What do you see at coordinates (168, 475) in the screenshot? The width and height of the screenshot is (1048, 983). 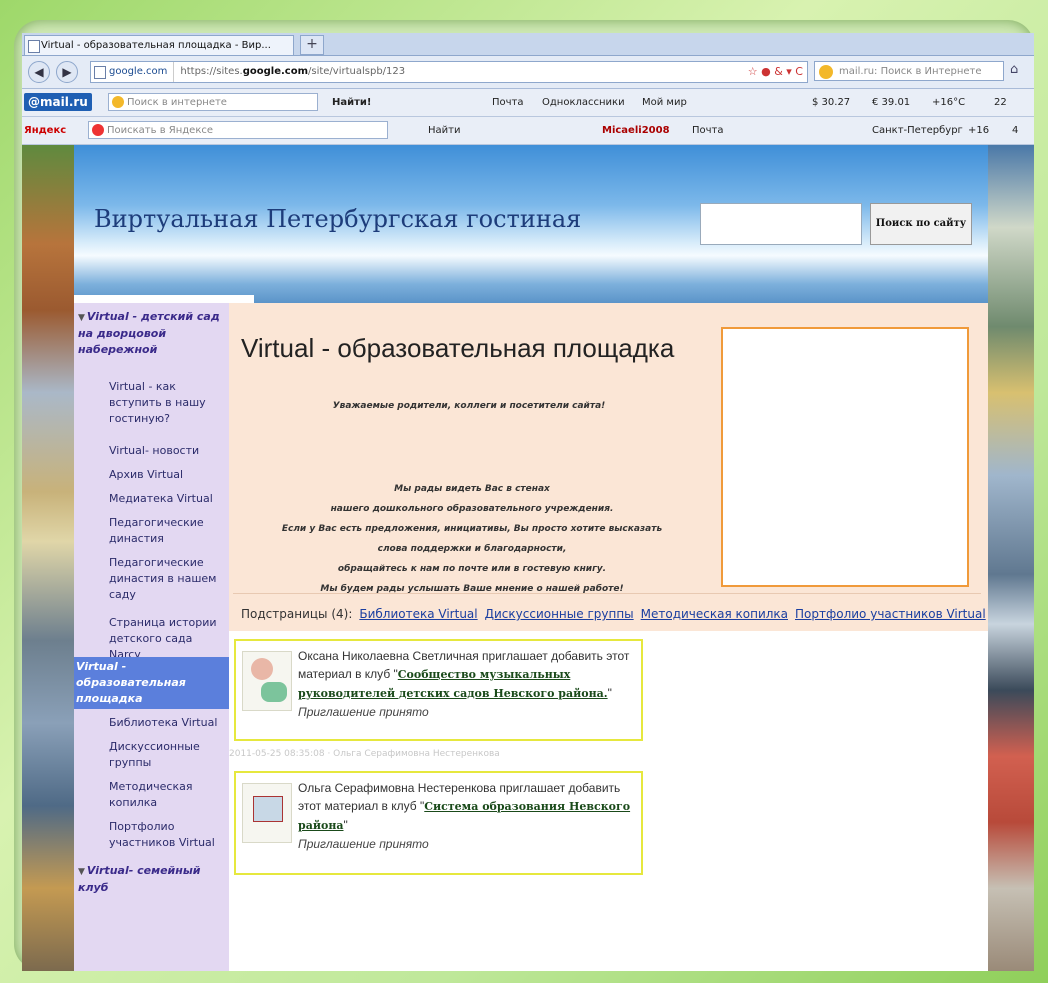 I see `sidebar-item-archive: Архив Virtual` at bounding box center [168, 475].